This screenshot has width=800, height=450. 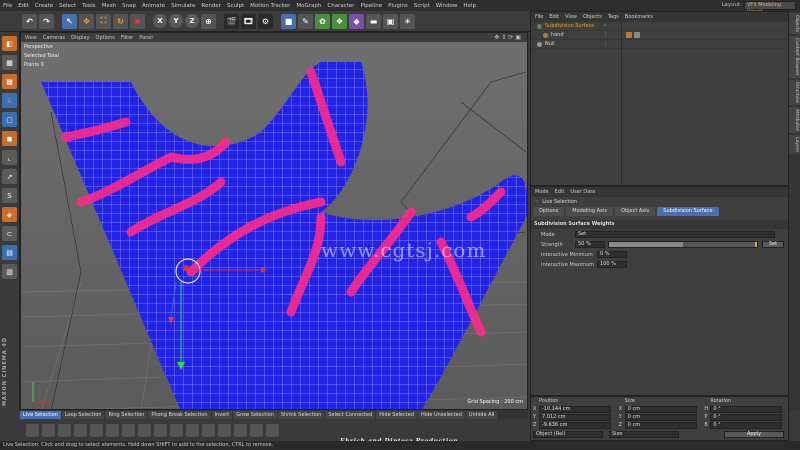 I want to click on set-button: Set, so click(x=773, y=244).